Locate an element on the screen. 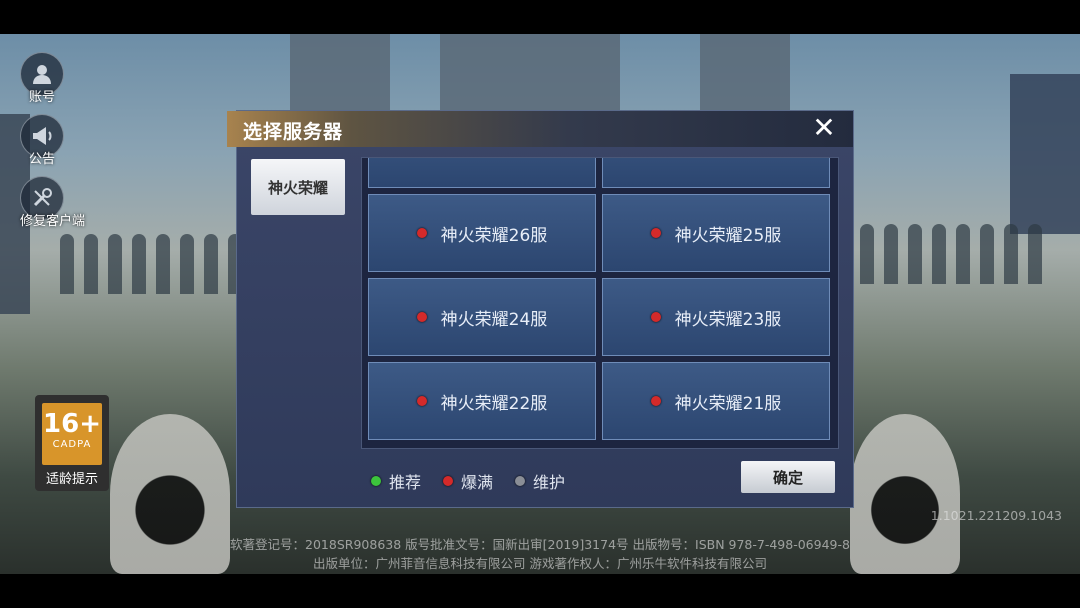 The width and height of the screenshot is (1080, 608). legend-maintenance: 维护 is located at coordinates (540, 481).